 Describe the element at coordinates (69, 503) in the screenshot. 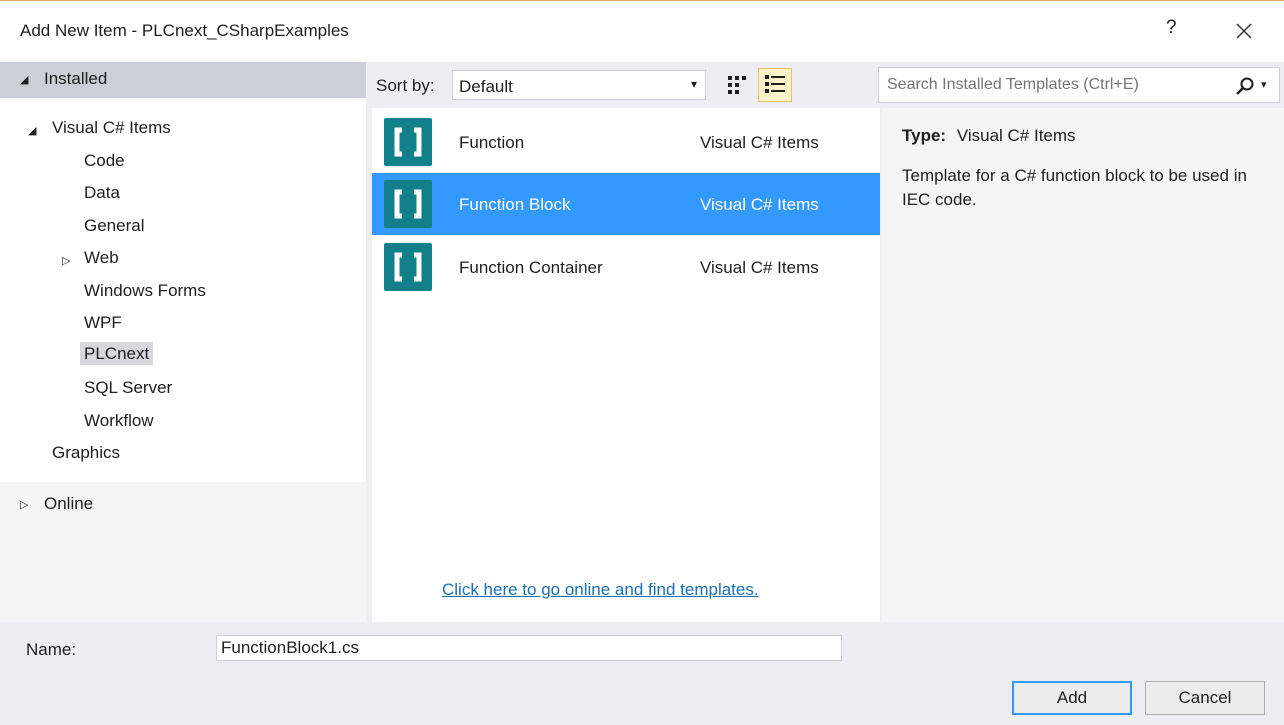

I see `online-label: Online` at that location.